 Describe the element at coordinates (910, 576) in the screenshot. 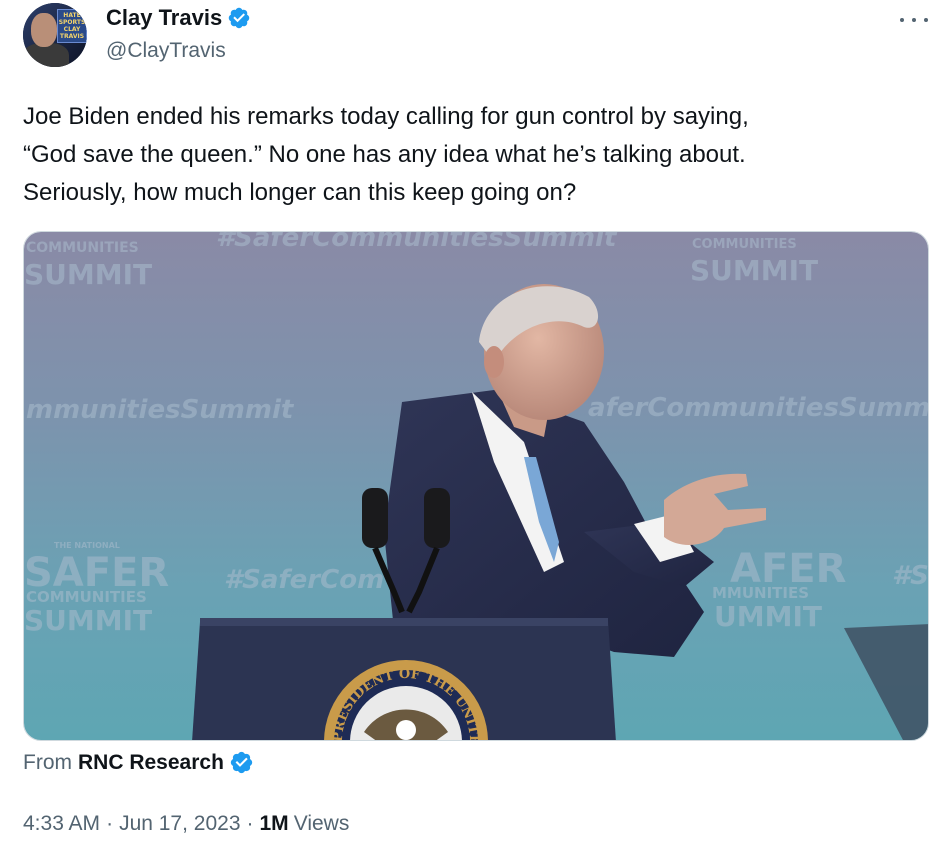

I see `backdrop-text: #S` at that location.